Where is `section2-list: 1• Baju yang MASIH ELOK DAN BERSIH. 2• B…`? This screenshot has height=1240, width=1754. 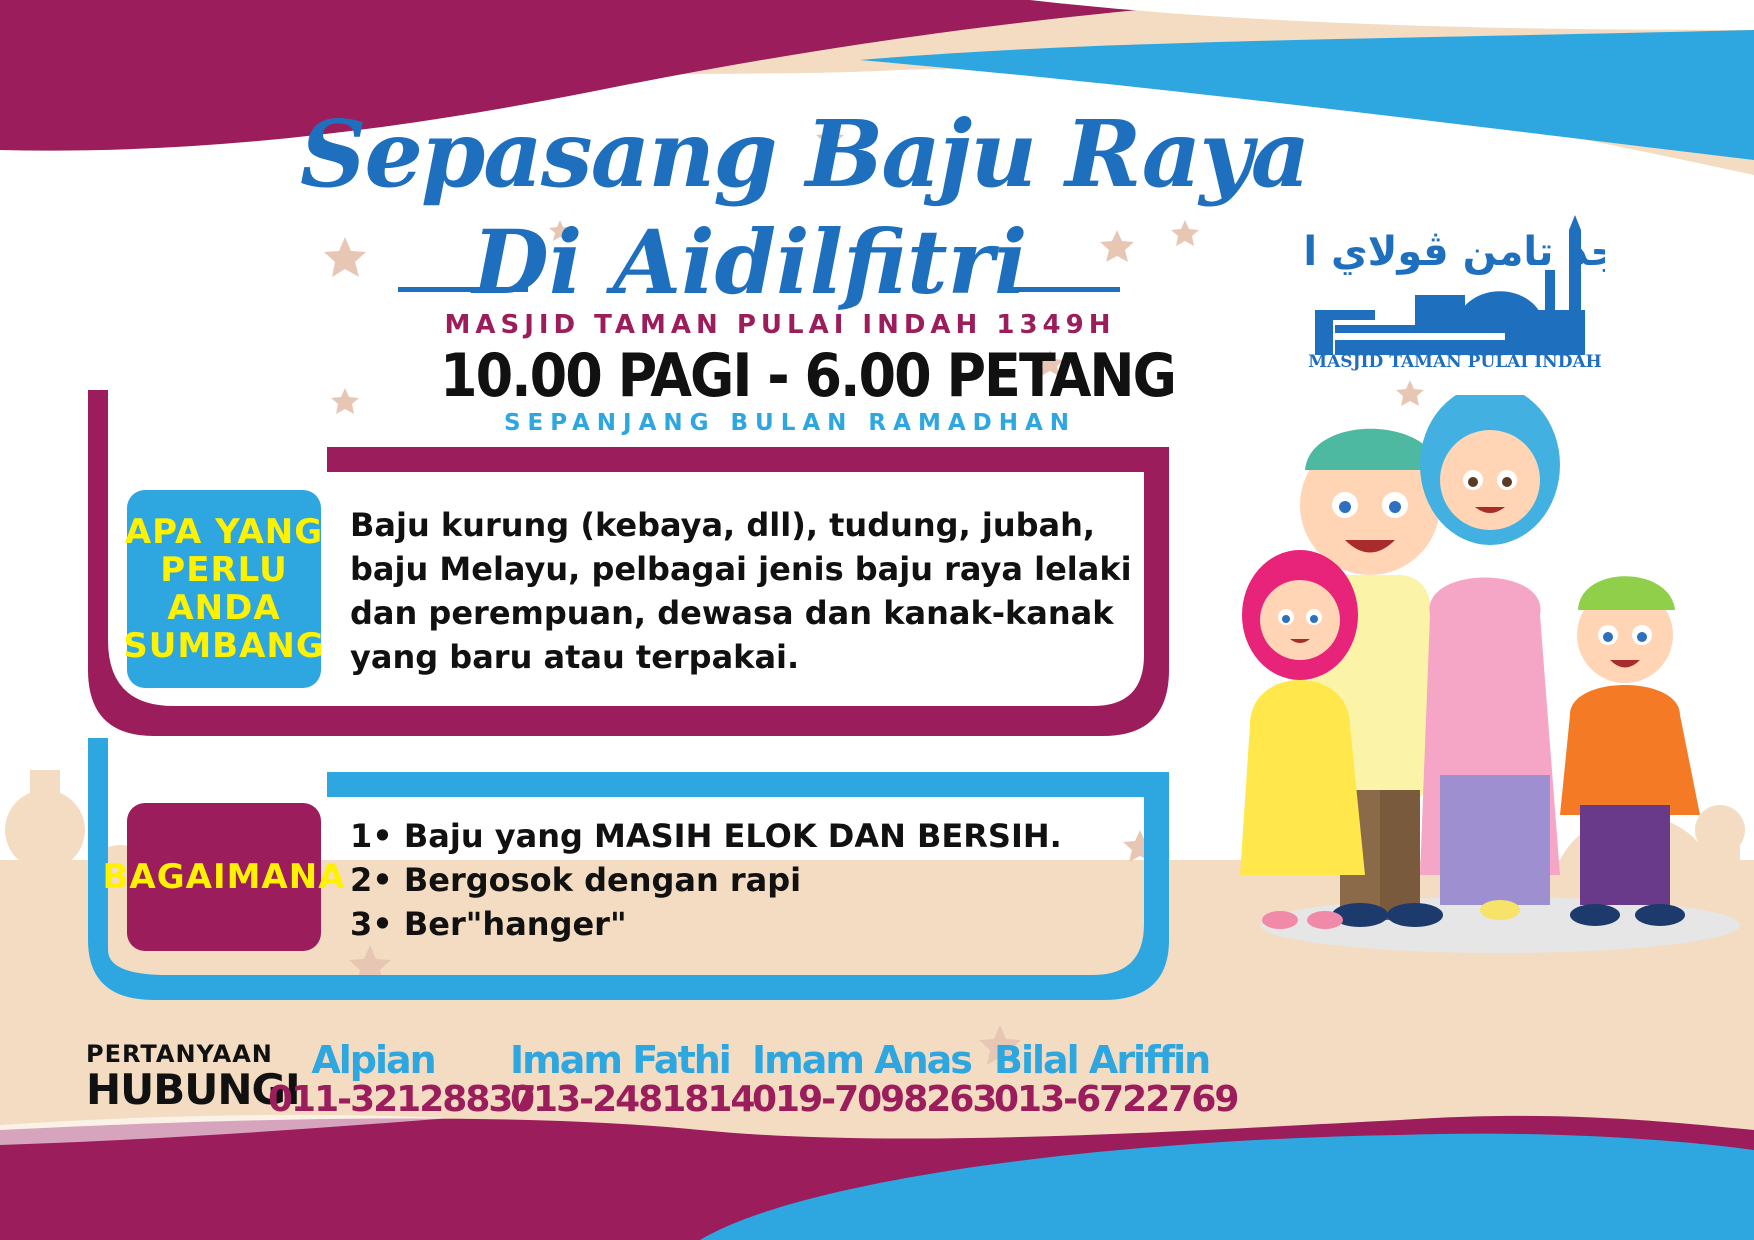
section2-list: 1• Baju yang MASIH ELOK DAN BERSIH. 2• B… is located at coordinates (730, 880).